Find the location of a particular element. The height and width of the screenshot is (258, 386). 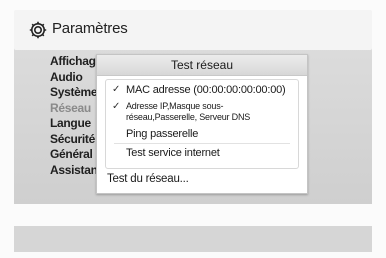

option-label: MAC adresse (00:00:00:00:00:00) is located at coordinates (206, 90).